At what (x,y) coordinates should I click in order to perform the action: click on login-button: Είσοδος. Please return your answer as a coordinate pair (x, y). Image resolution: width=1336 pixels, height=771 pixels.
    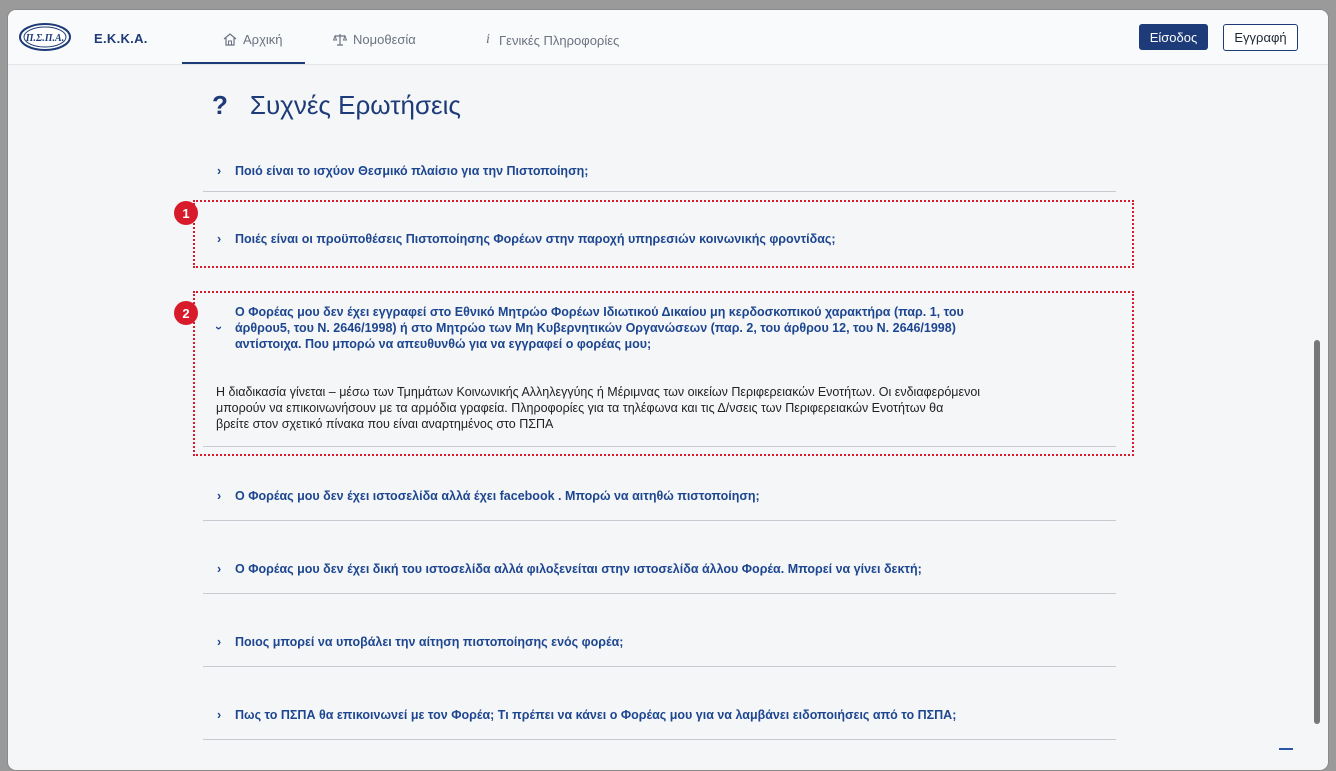
    Looking at the image, I should click on (1173, 37).